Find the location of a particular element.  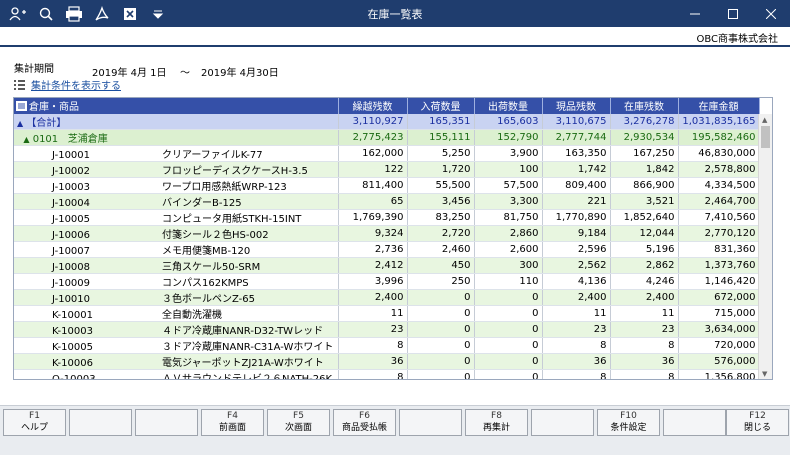

table-cell: 2,860 is located at coordinates (508, 233).